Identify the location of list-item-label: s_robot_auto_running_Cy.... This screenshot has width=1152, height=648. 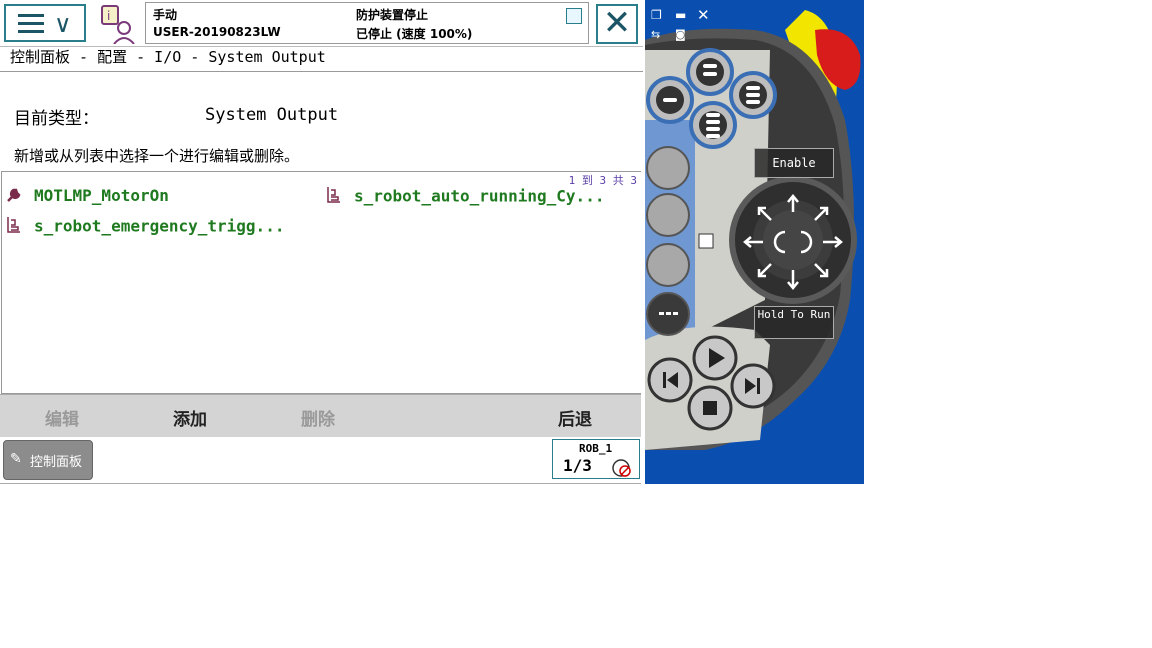
(479, 196).